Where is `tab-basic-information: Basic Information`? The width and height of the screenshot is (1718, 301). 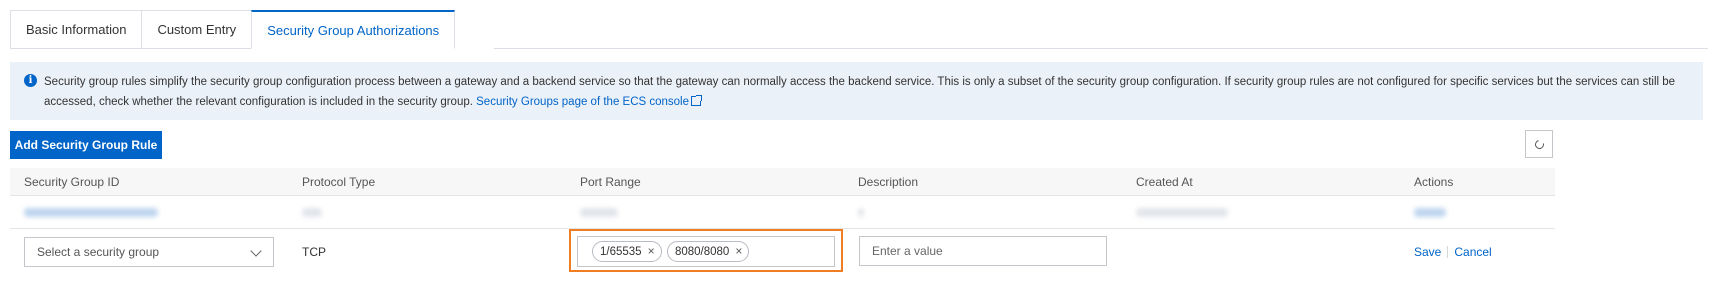 tab-basic-information: Basic Information is located at coordinates (76, 29).